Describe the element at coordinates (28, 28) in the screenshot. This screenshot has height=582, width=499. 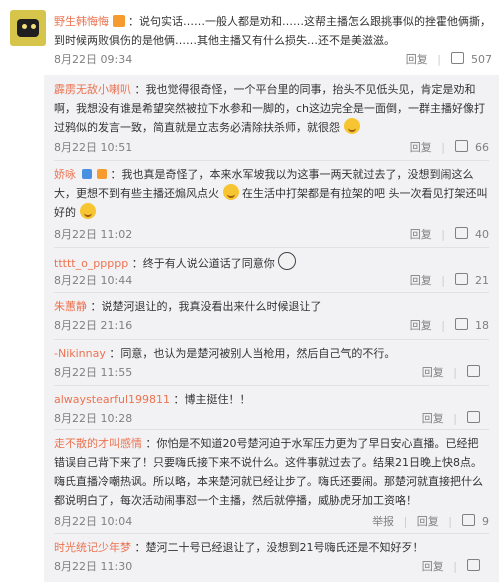
I see `avatar` at that location.